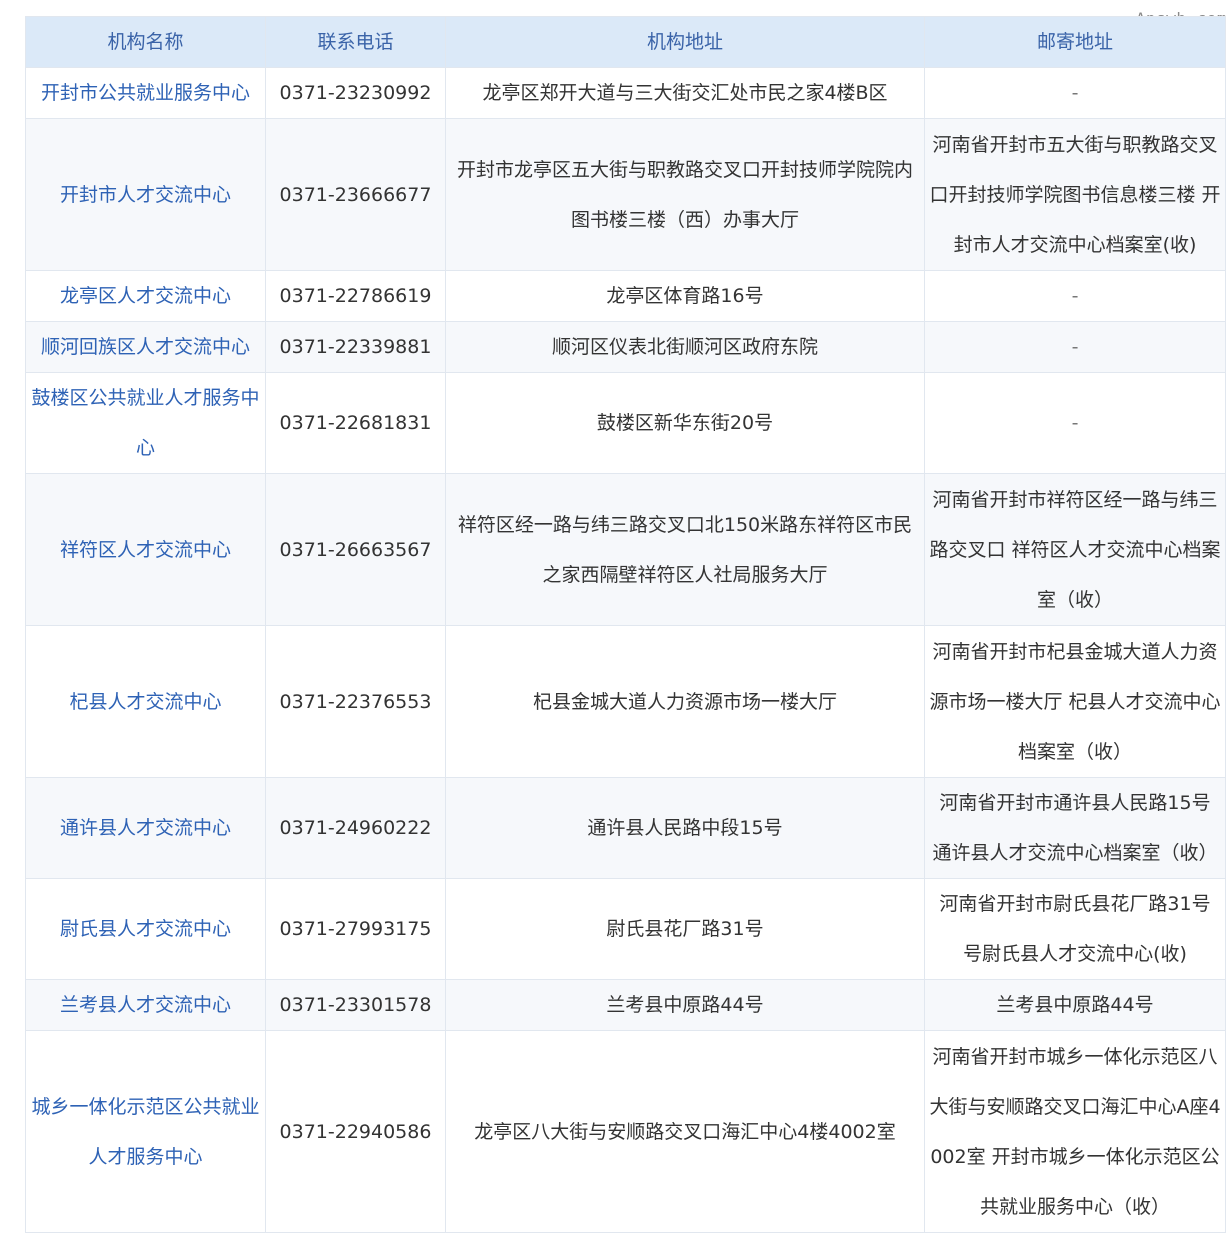 Image resolution: width=1231 pixels, height=1252 pixels. I want to click on cell-address: 兰考县中原路44号, so click(685, 1005).